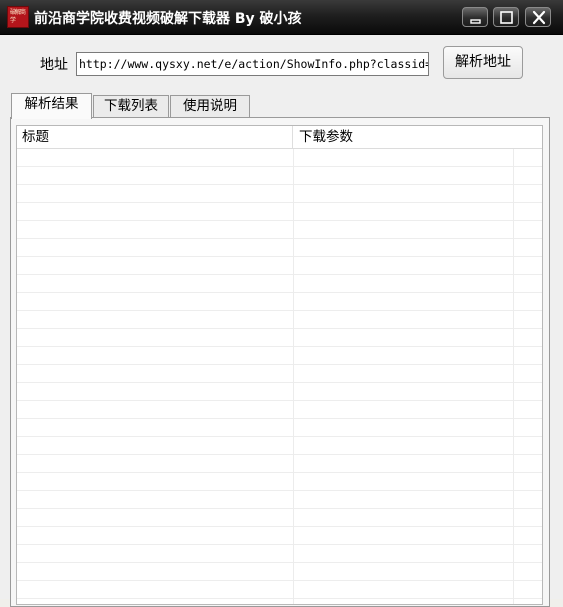 The height and width of the screenshot is (607, 563). I want to click on close-icon, so click(539, 17).